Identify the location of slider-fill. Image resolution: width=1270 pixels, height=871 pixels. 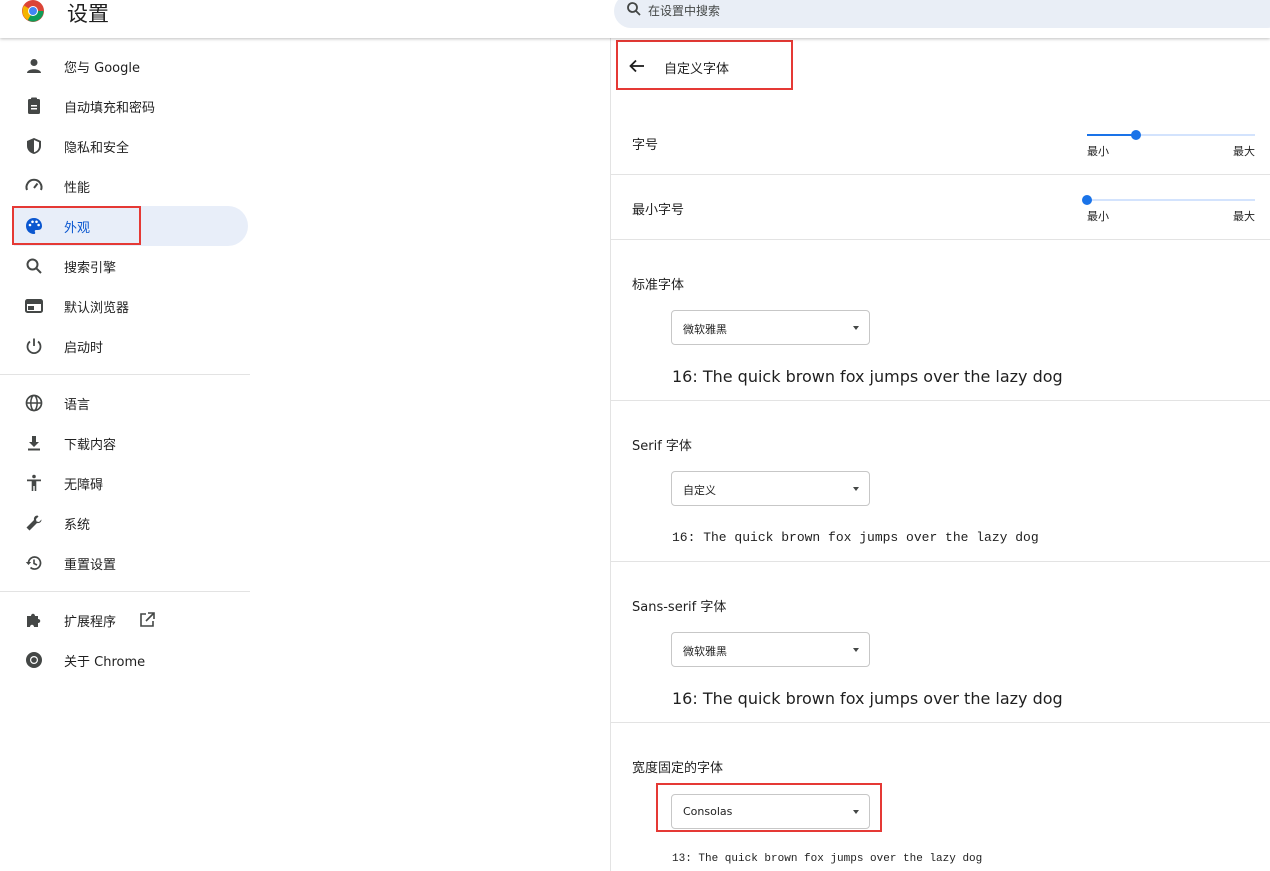
(1111, 135).